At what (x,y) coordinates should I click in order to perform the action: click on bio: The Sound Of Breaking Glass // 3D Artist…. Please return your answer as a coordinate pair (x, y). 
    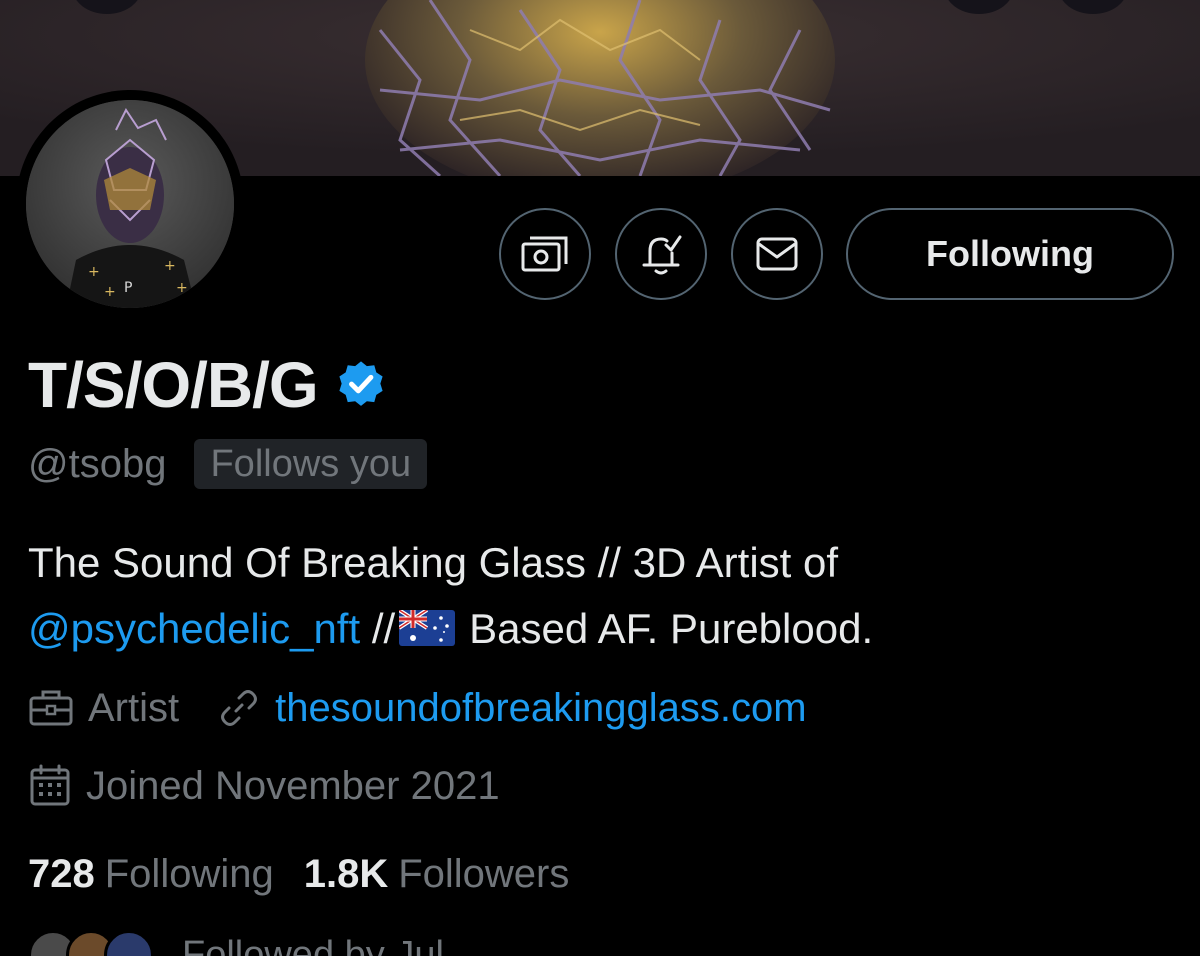
    Looking at the image, I should click on (603, 596).